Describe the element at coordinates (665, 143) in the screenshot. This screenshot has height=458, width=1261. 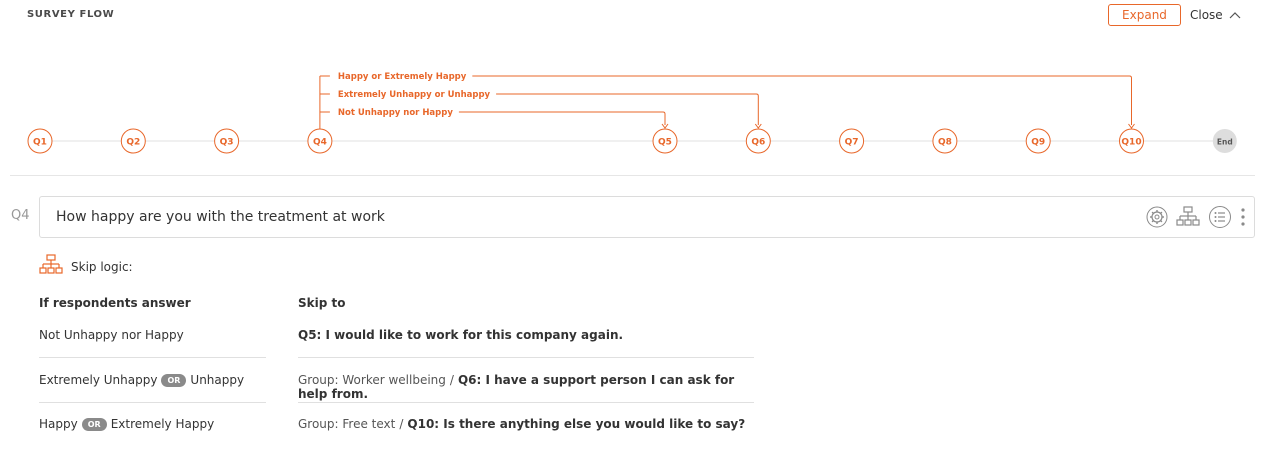
I see `flow-node-label: Q5` at that location.